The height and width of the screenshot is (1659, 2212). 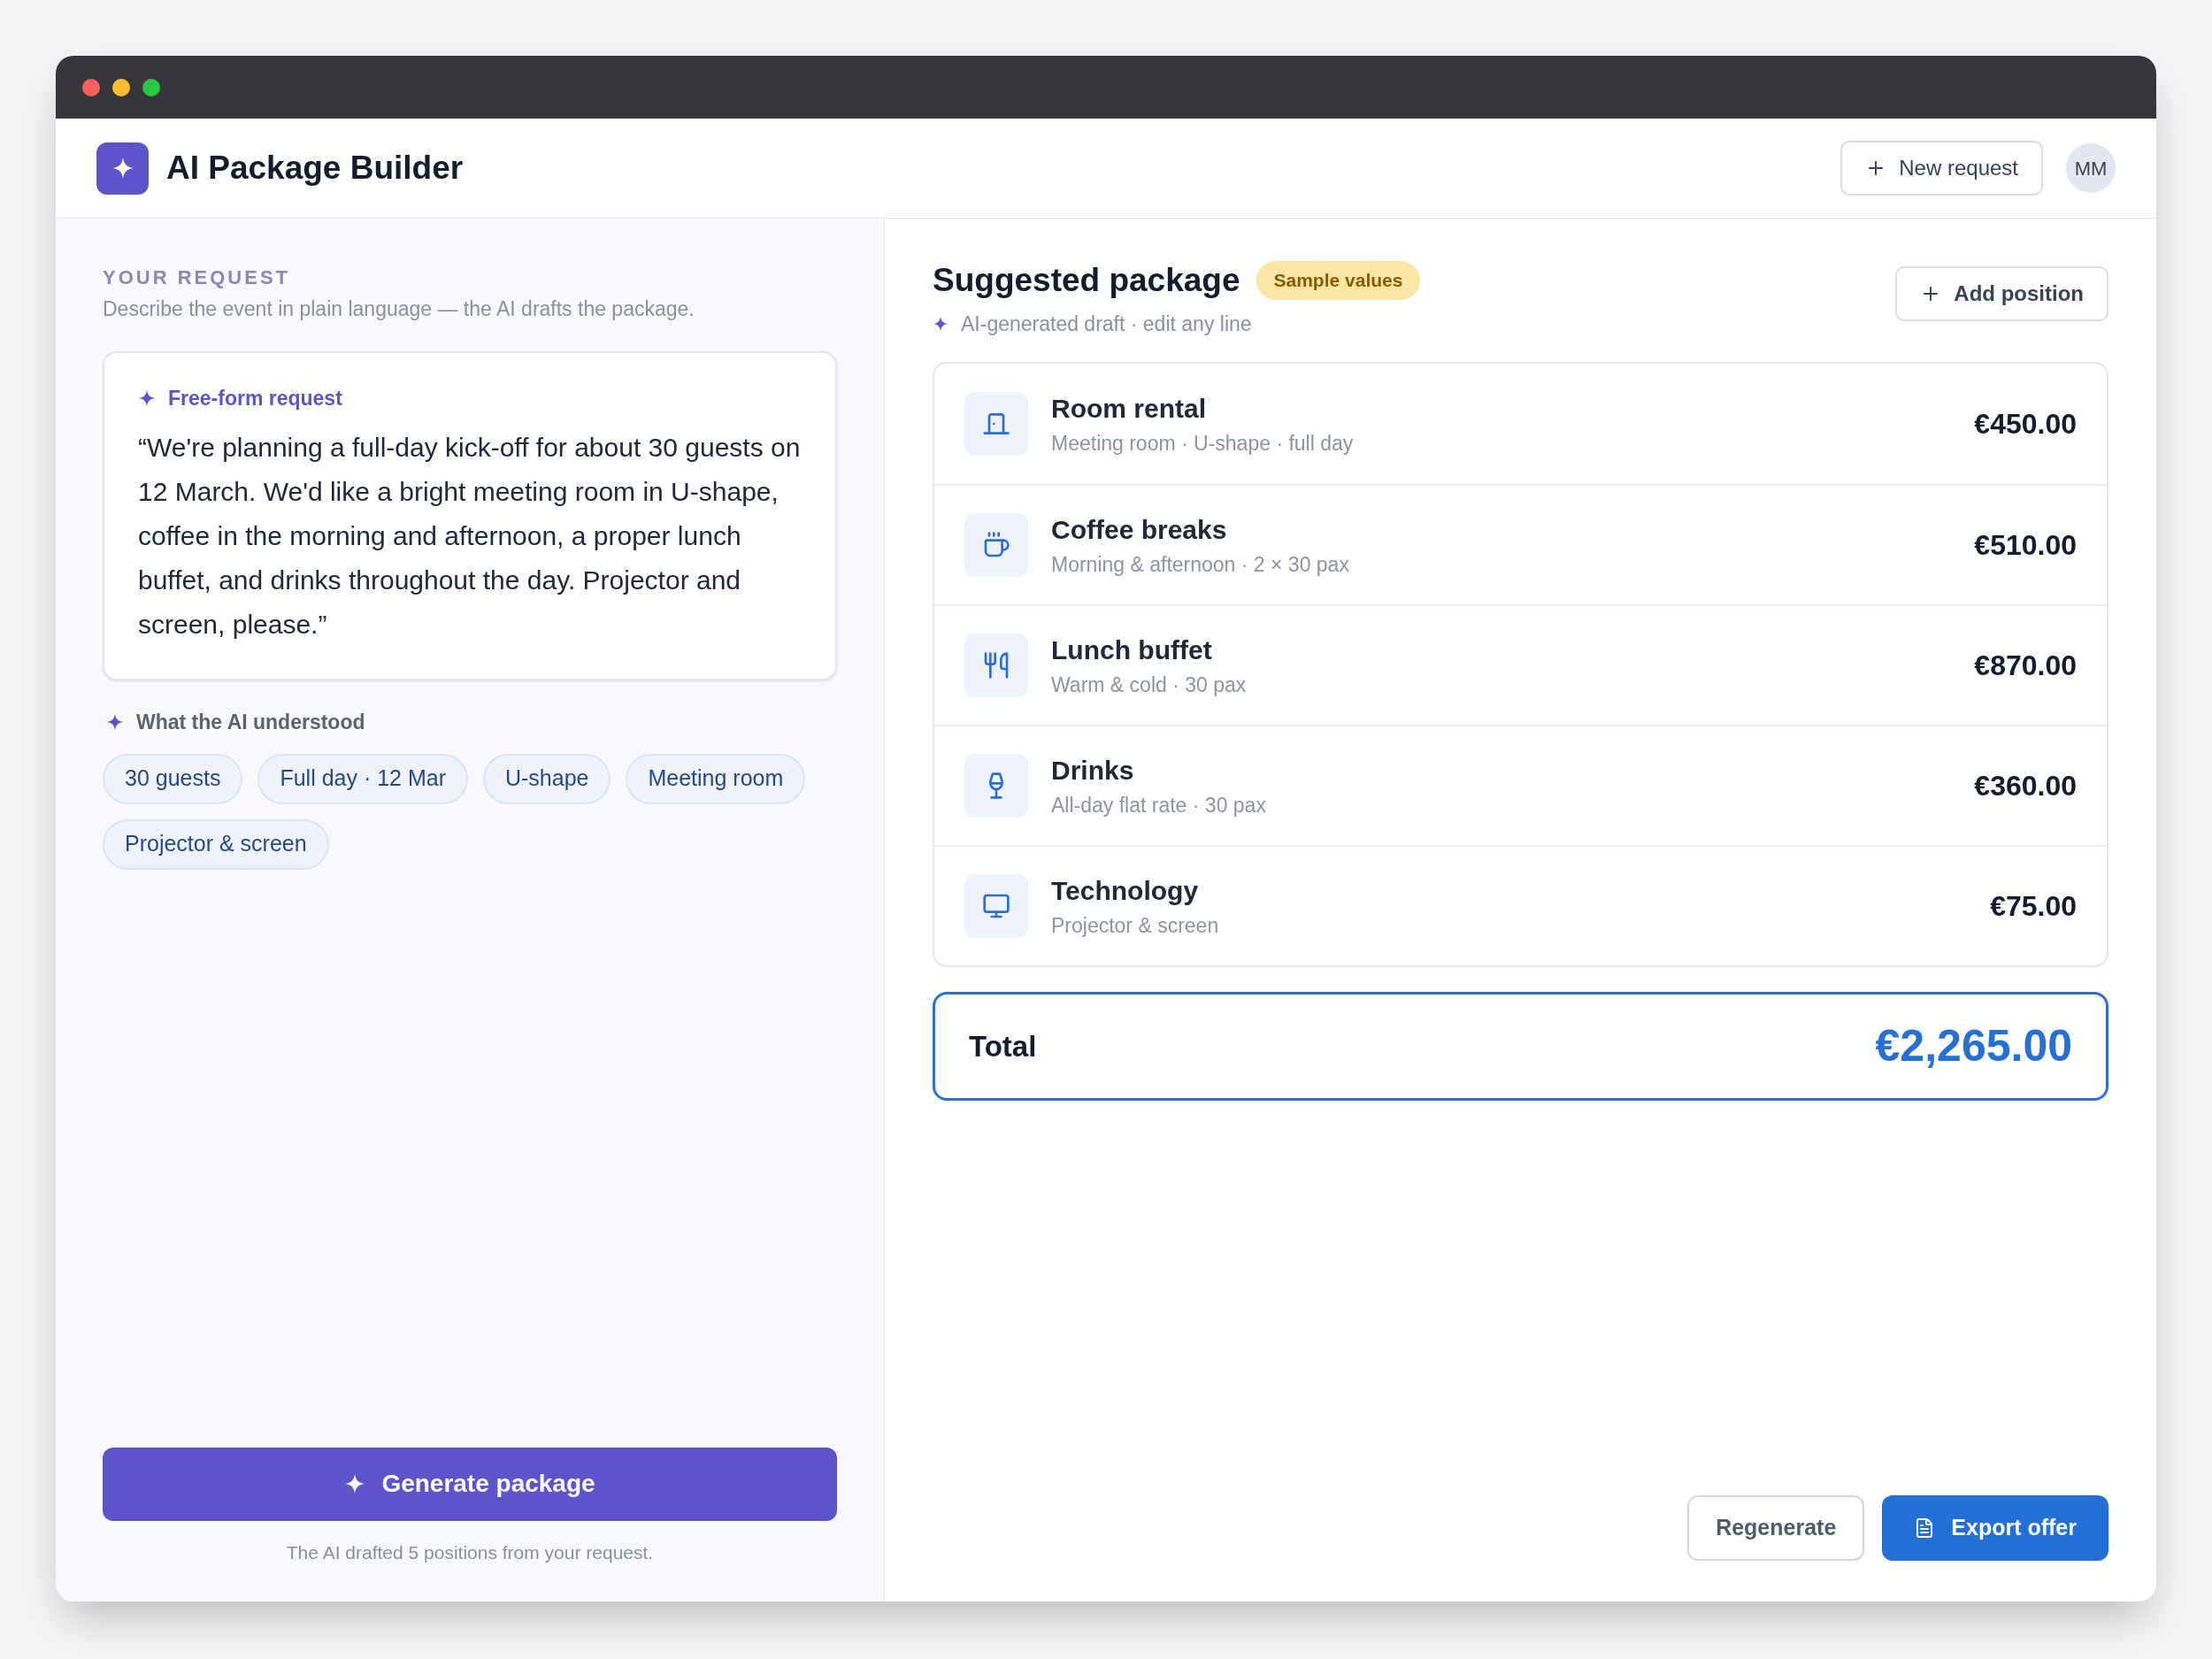 I want to click on add-position-button: Add position, so click(x=2002, y=293).